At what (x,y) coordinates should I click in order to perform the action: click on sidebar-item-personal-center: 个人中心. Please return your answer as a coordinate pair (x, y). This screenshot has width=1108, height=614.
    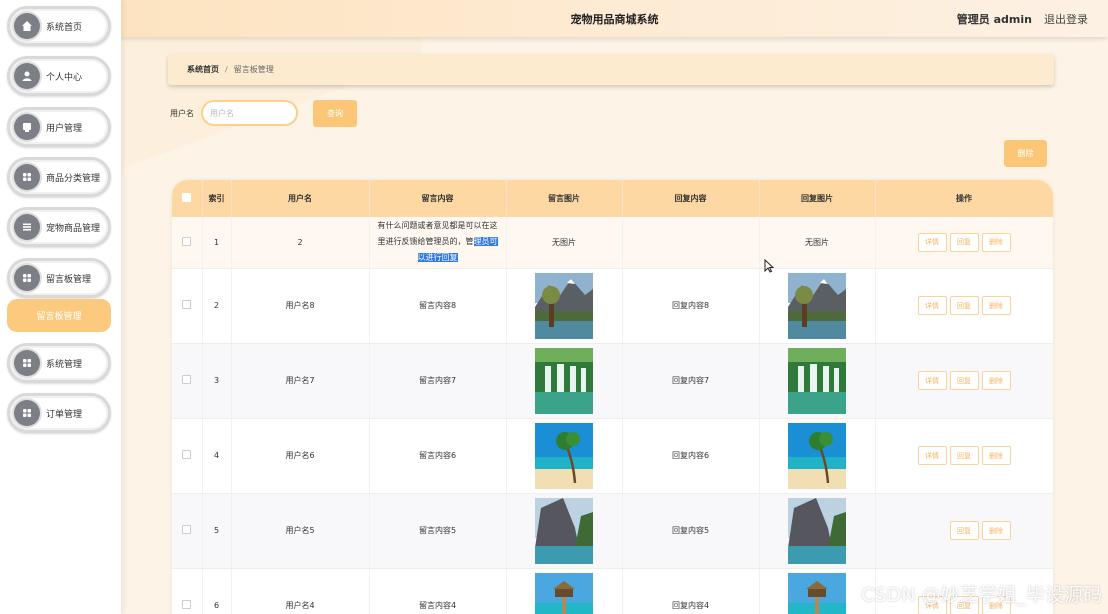
    Looking at the image, I should click on (59, 76).